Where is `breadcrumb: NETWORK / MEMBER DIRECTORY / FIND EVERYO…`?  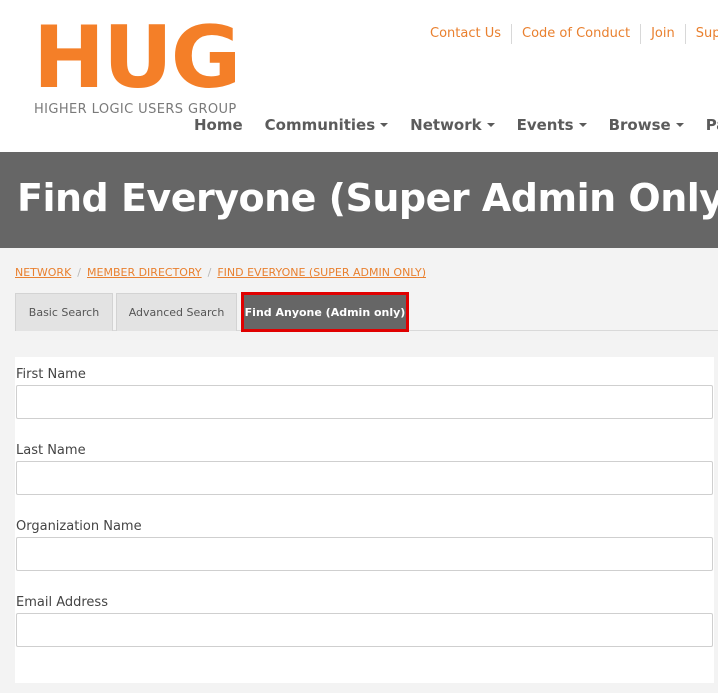
breadcrumb: NETWORK / MEMBER DIRECTORY / FIND EVERYO… is located at coordinates (220, 272).